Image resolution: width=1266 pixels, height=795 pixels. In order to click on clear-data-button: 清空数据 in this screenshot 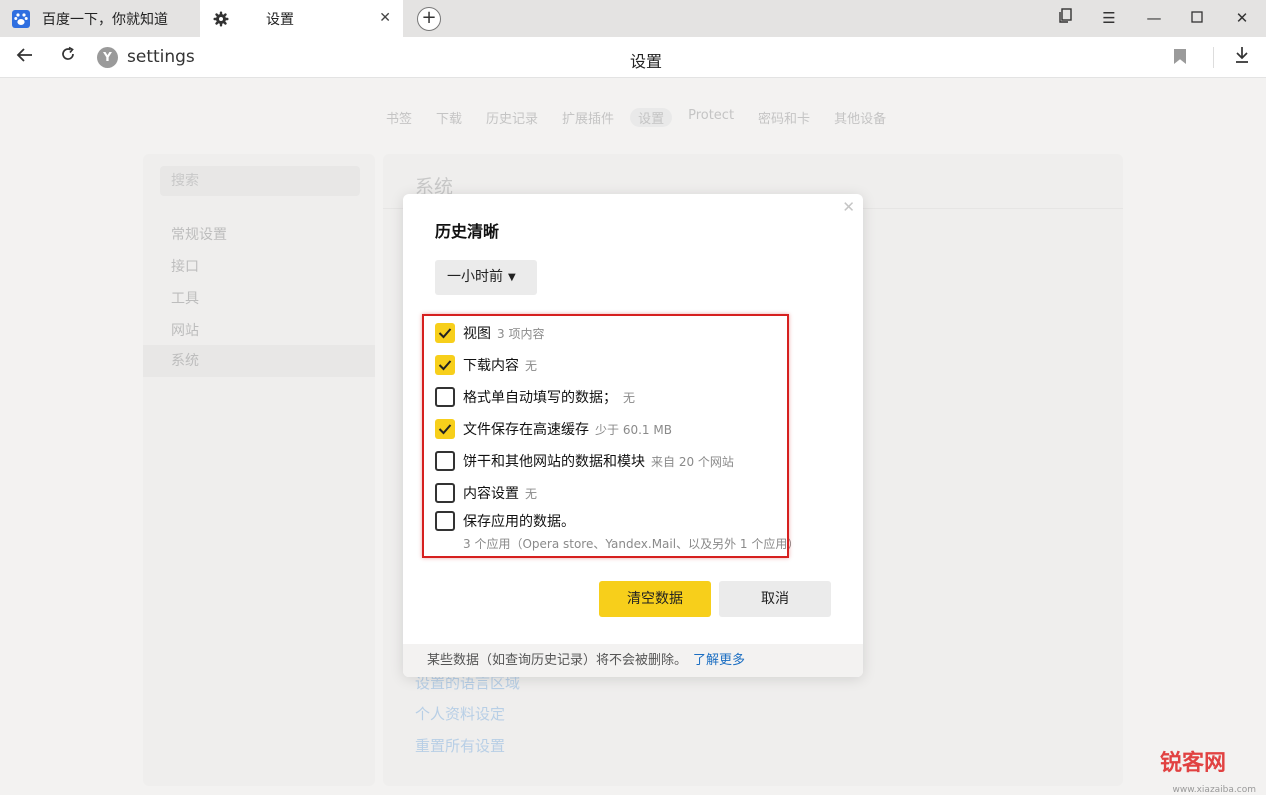, I will do `click(655, 599)`.